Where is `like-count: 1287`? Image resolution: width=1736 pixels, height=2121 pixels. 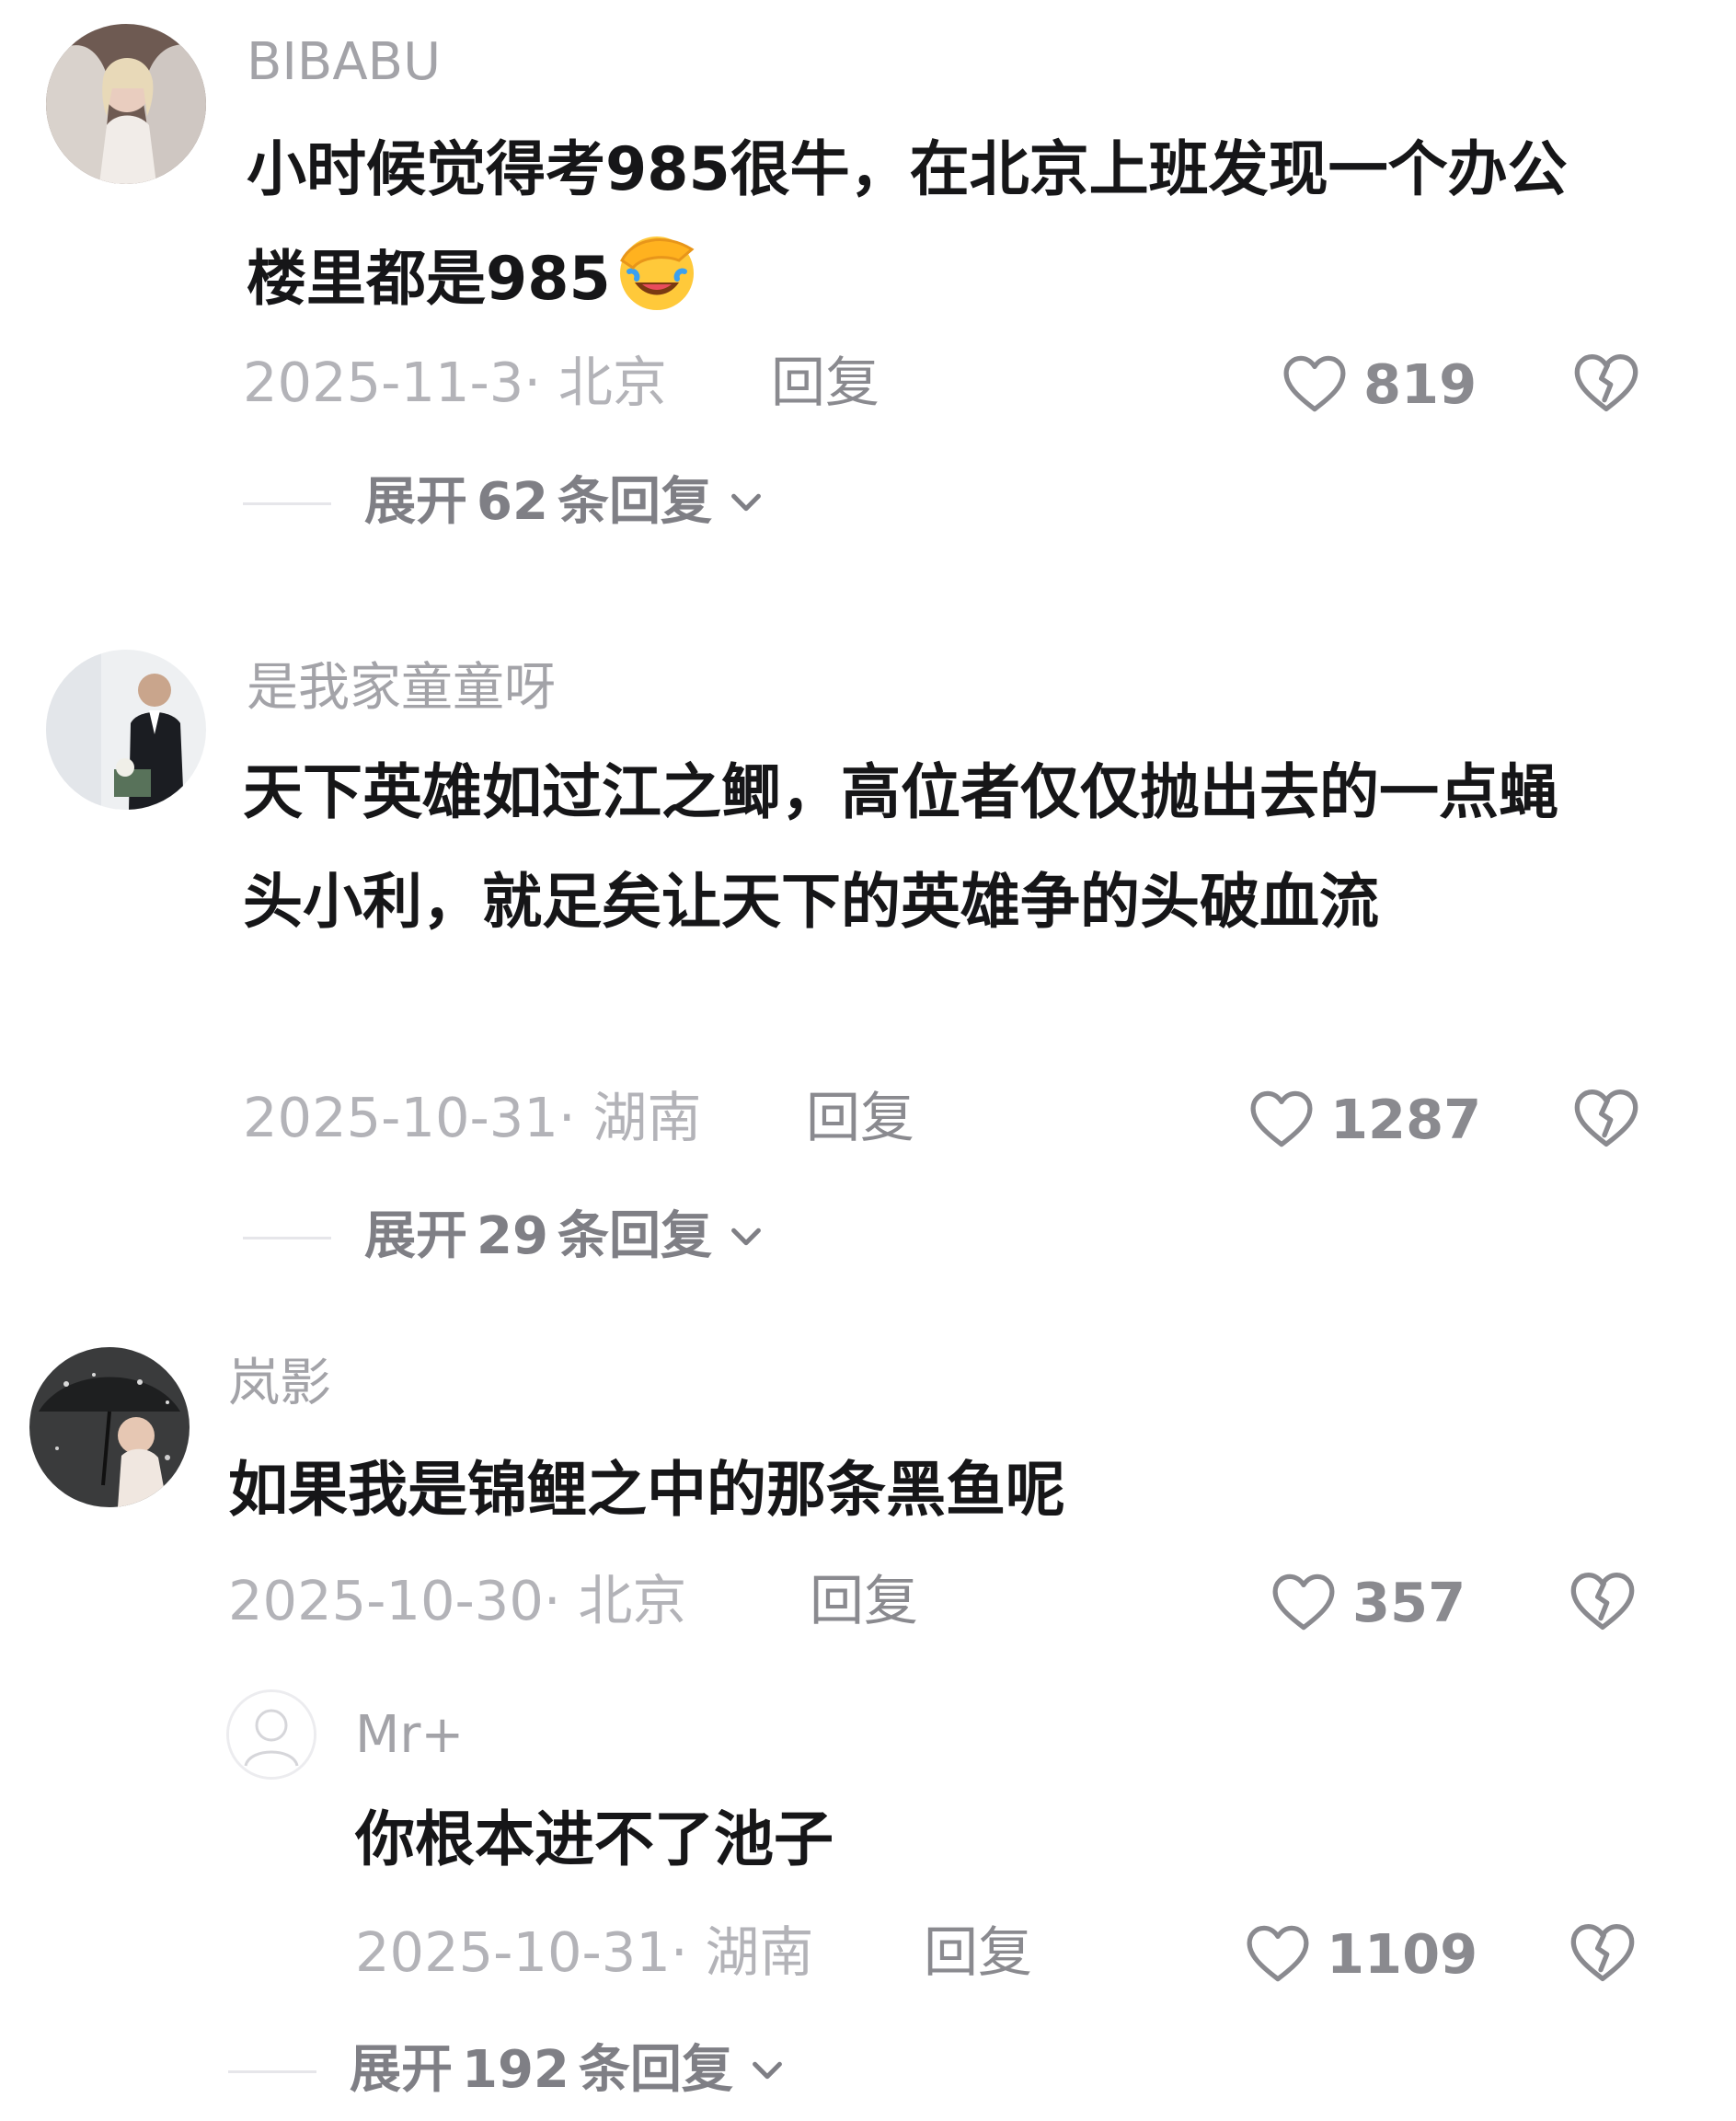
like-count: 1287 is located at coordinates (1406, 1119).